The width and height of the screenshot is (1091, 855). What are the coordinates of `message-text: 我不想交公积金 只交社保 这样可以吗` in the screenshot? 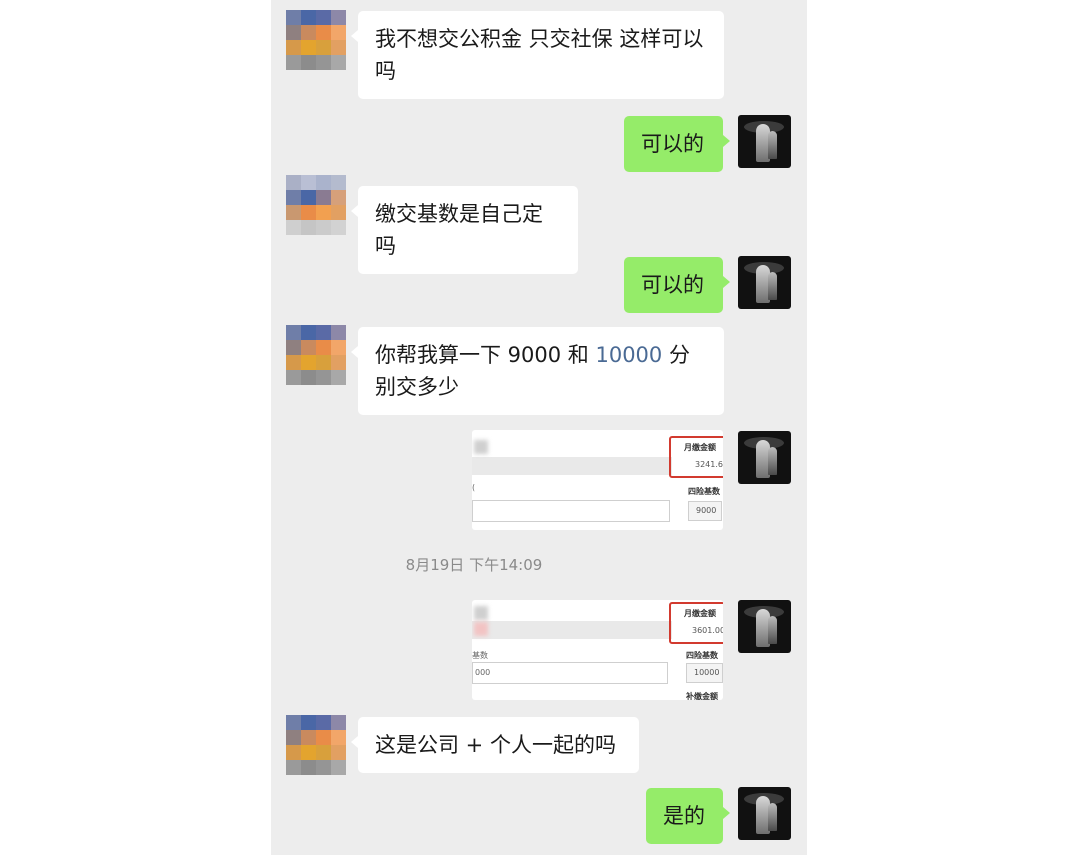 It's located at (539, 55).